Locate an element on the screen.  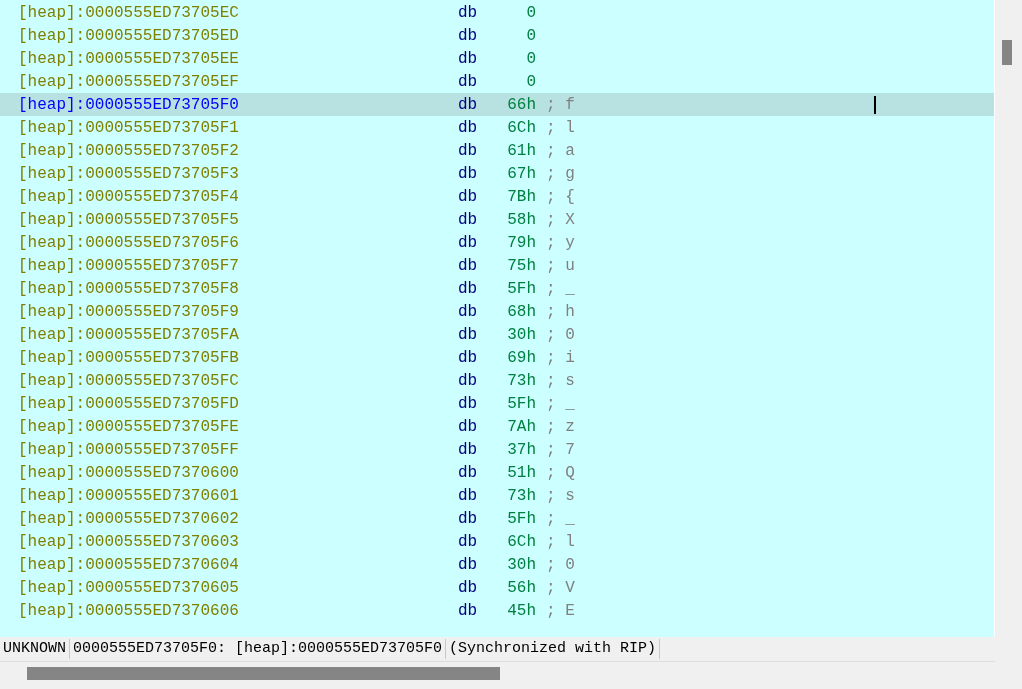
address-text: [heap]:0000555ED73705F8 is located at coordinates (238, 288).